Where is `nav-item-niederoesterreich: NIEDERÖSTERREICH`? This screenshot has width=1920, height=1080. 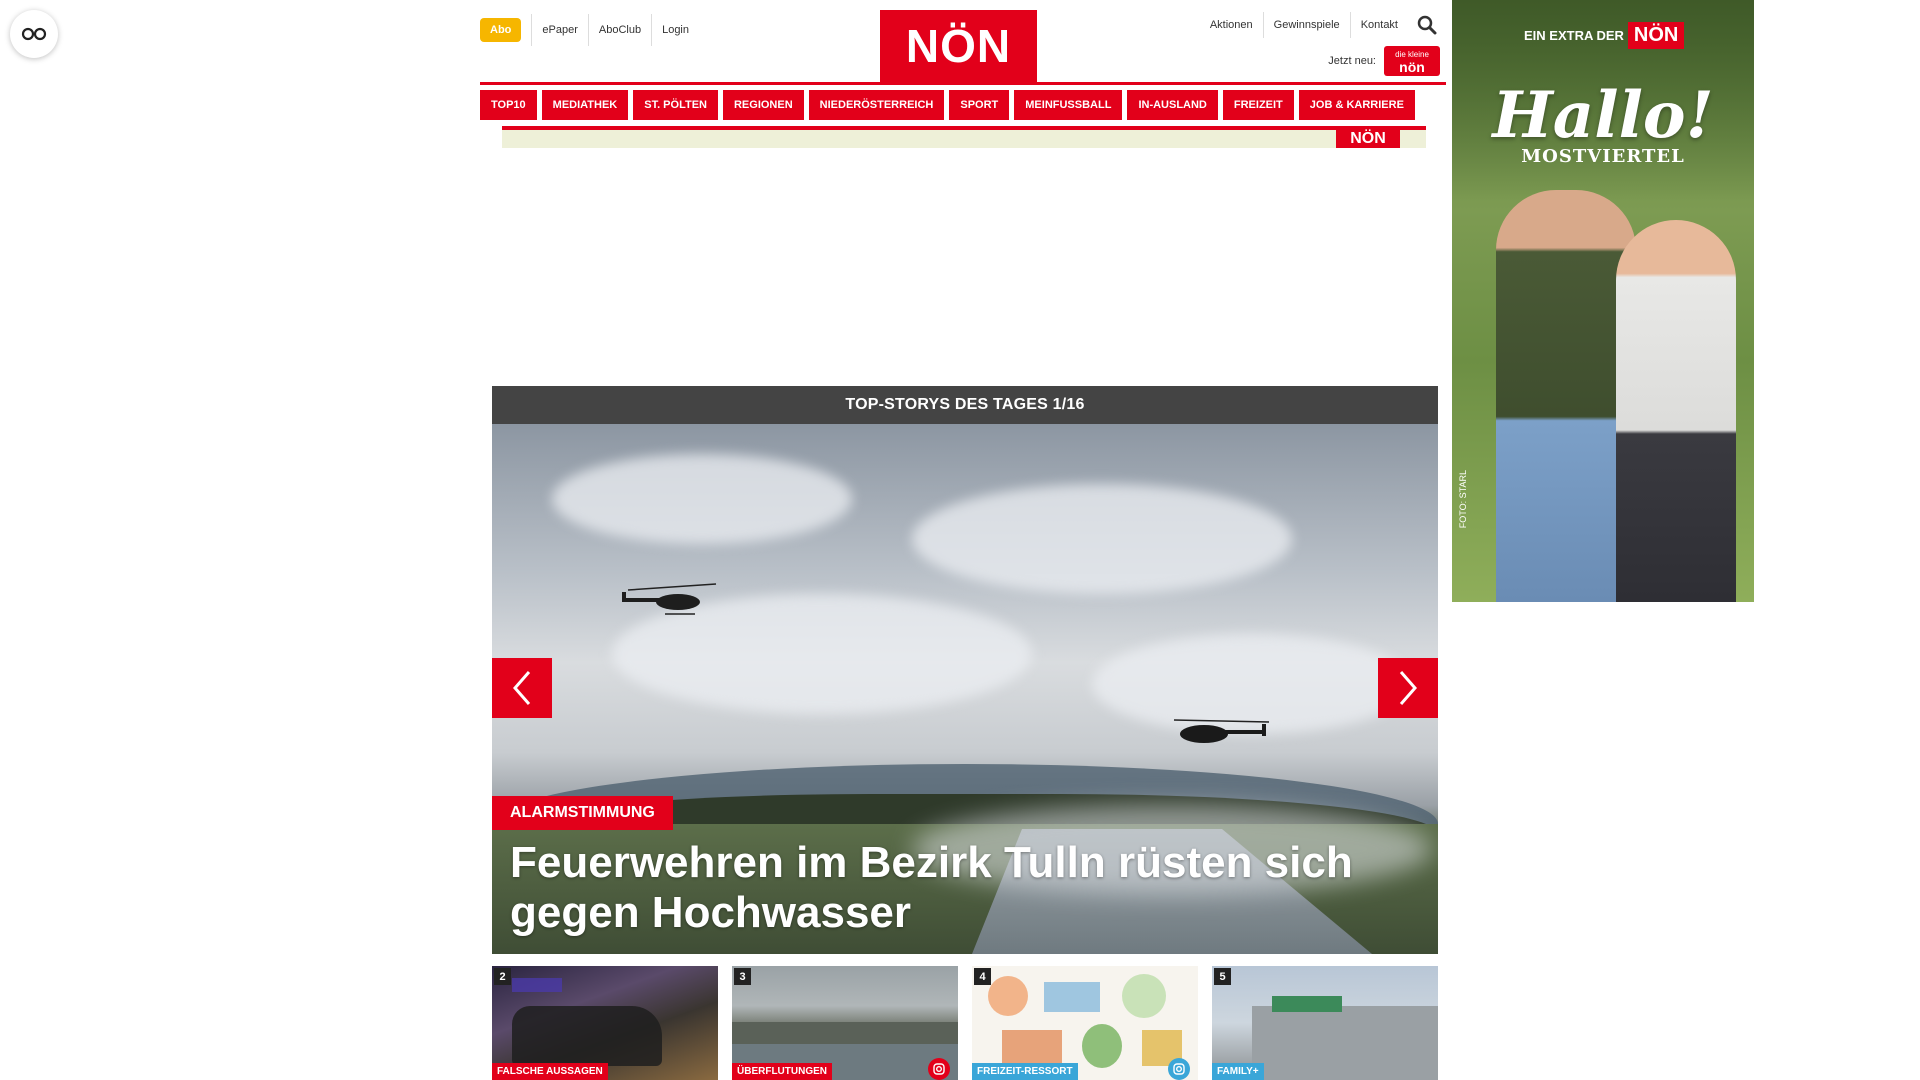 nav-item-niederoesterreich: NIEDERÖSTERREICH is located at coordinates (876, 105).